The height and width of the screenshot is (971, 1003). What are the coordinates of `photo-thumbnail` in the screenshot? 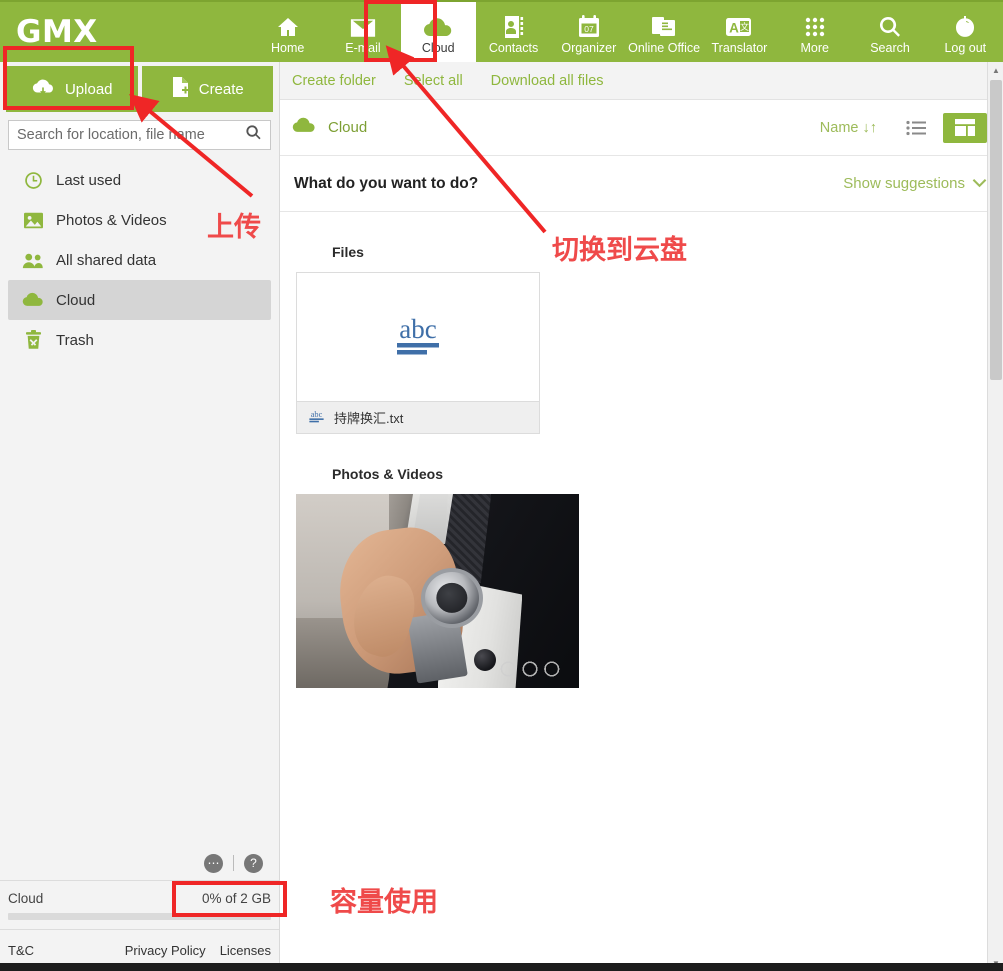 It's located at (437, 591).